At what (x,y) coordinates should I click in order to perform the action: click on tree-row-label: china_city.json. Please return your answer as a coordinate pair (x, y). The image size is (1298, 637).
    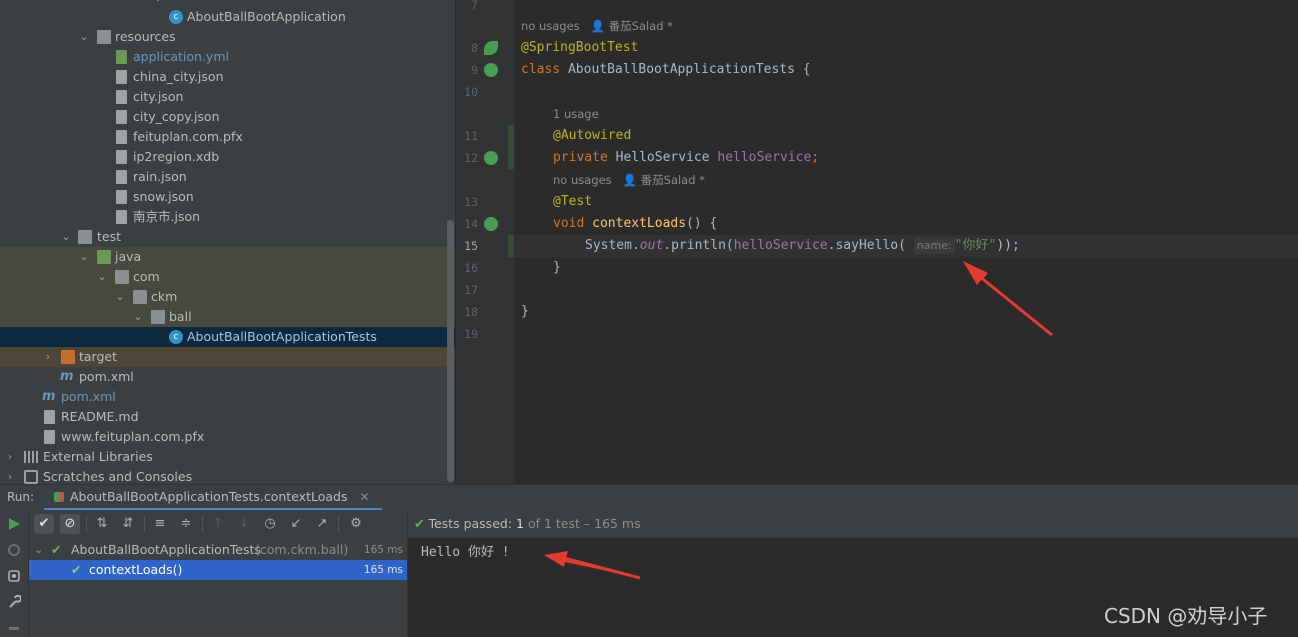
    Looking at the image, I should click on (178, 76).